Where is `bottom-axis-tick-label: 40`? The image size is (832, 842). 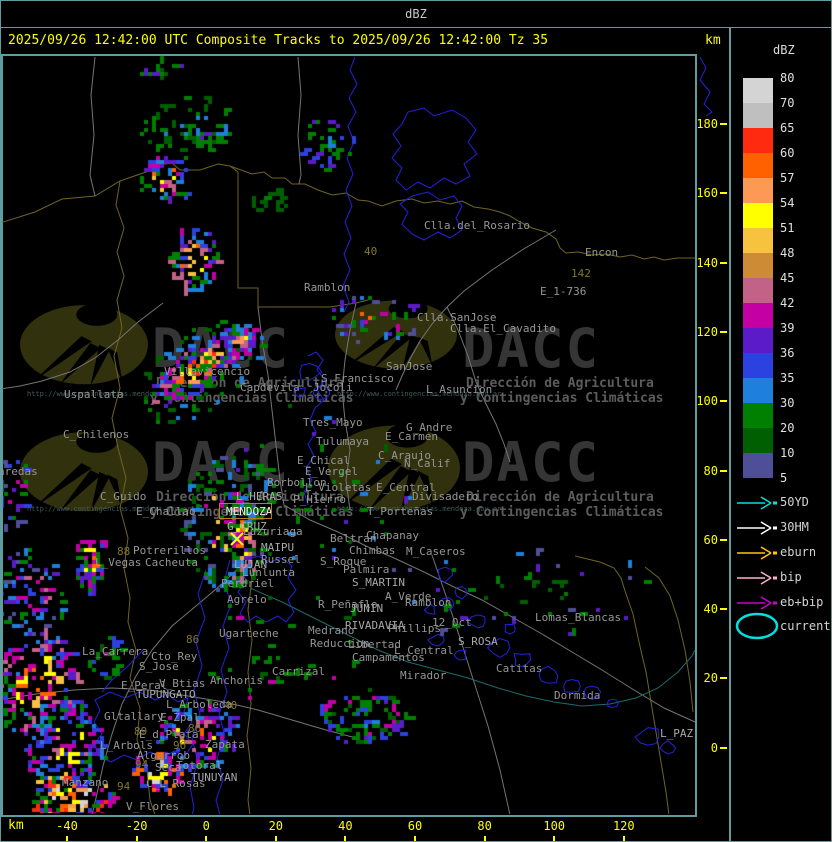 bottom-axis-tick-label: 40 is located at coordinates (345, 826).